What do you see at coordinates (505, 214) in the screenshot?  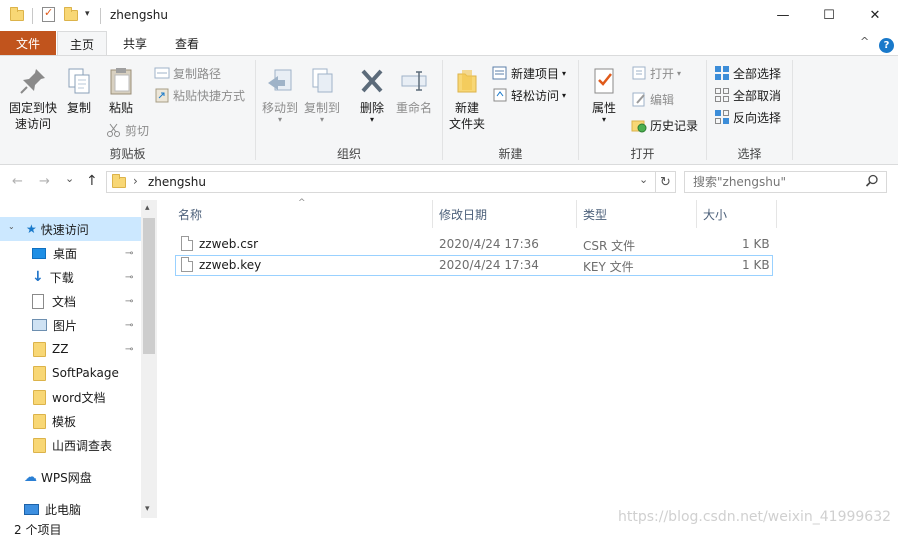 I see `column-header-date: 修改日期` at bounding box center [505, 214].